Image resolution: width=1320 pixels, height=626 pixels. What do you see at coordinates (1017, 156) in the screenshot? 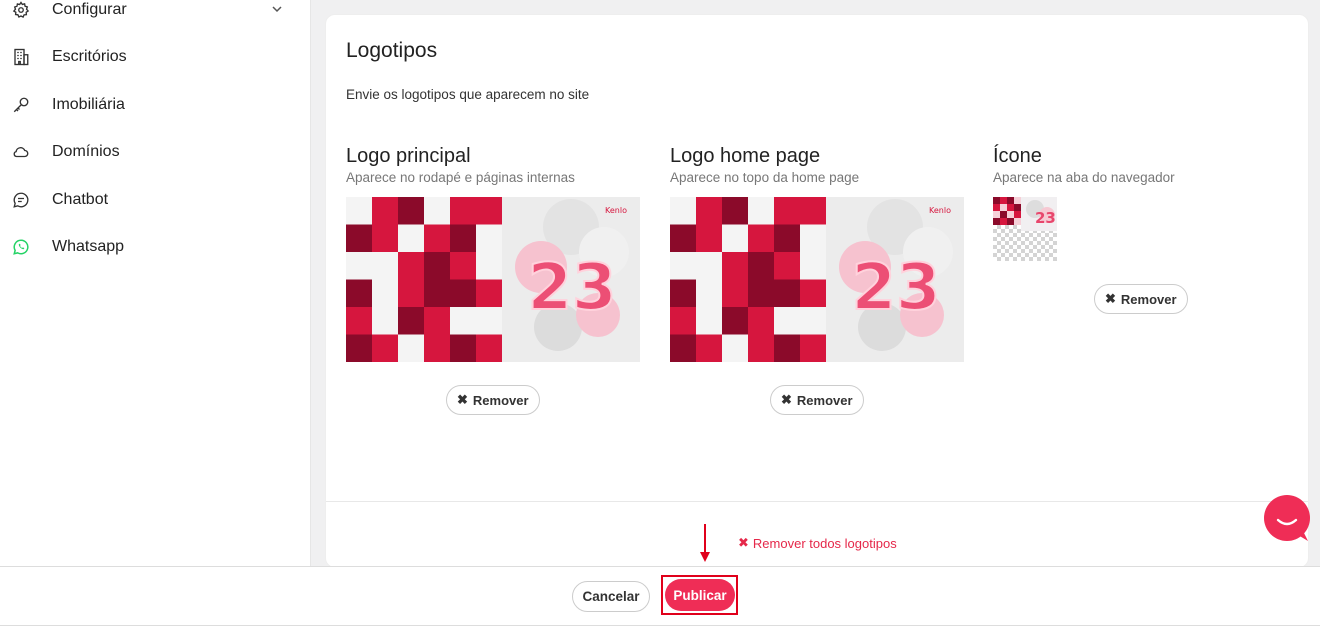
I see `logo-title: Ícone` at bounding box center [1017, 156].